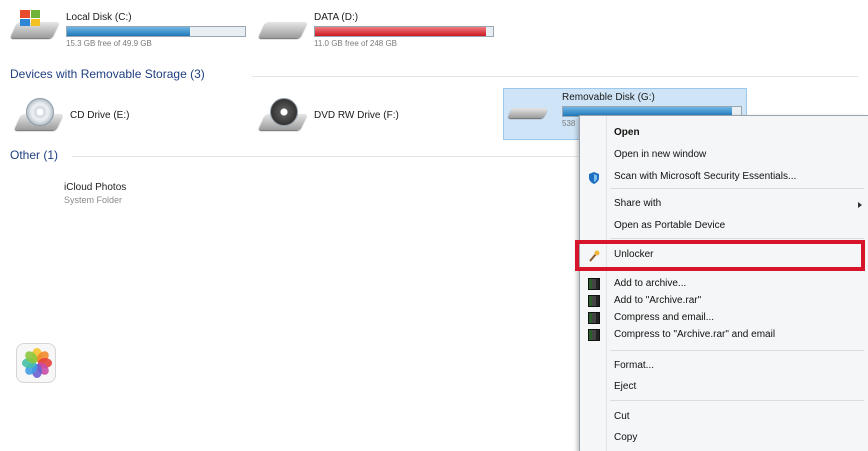 Image resolution: width=868 pixels, height=451 pixels. What do you see at coordinates (107, 74) in the screenshot?
I see `section-header-removable: Devices with Removable Storage (3)` at bounding box center [107, 74].